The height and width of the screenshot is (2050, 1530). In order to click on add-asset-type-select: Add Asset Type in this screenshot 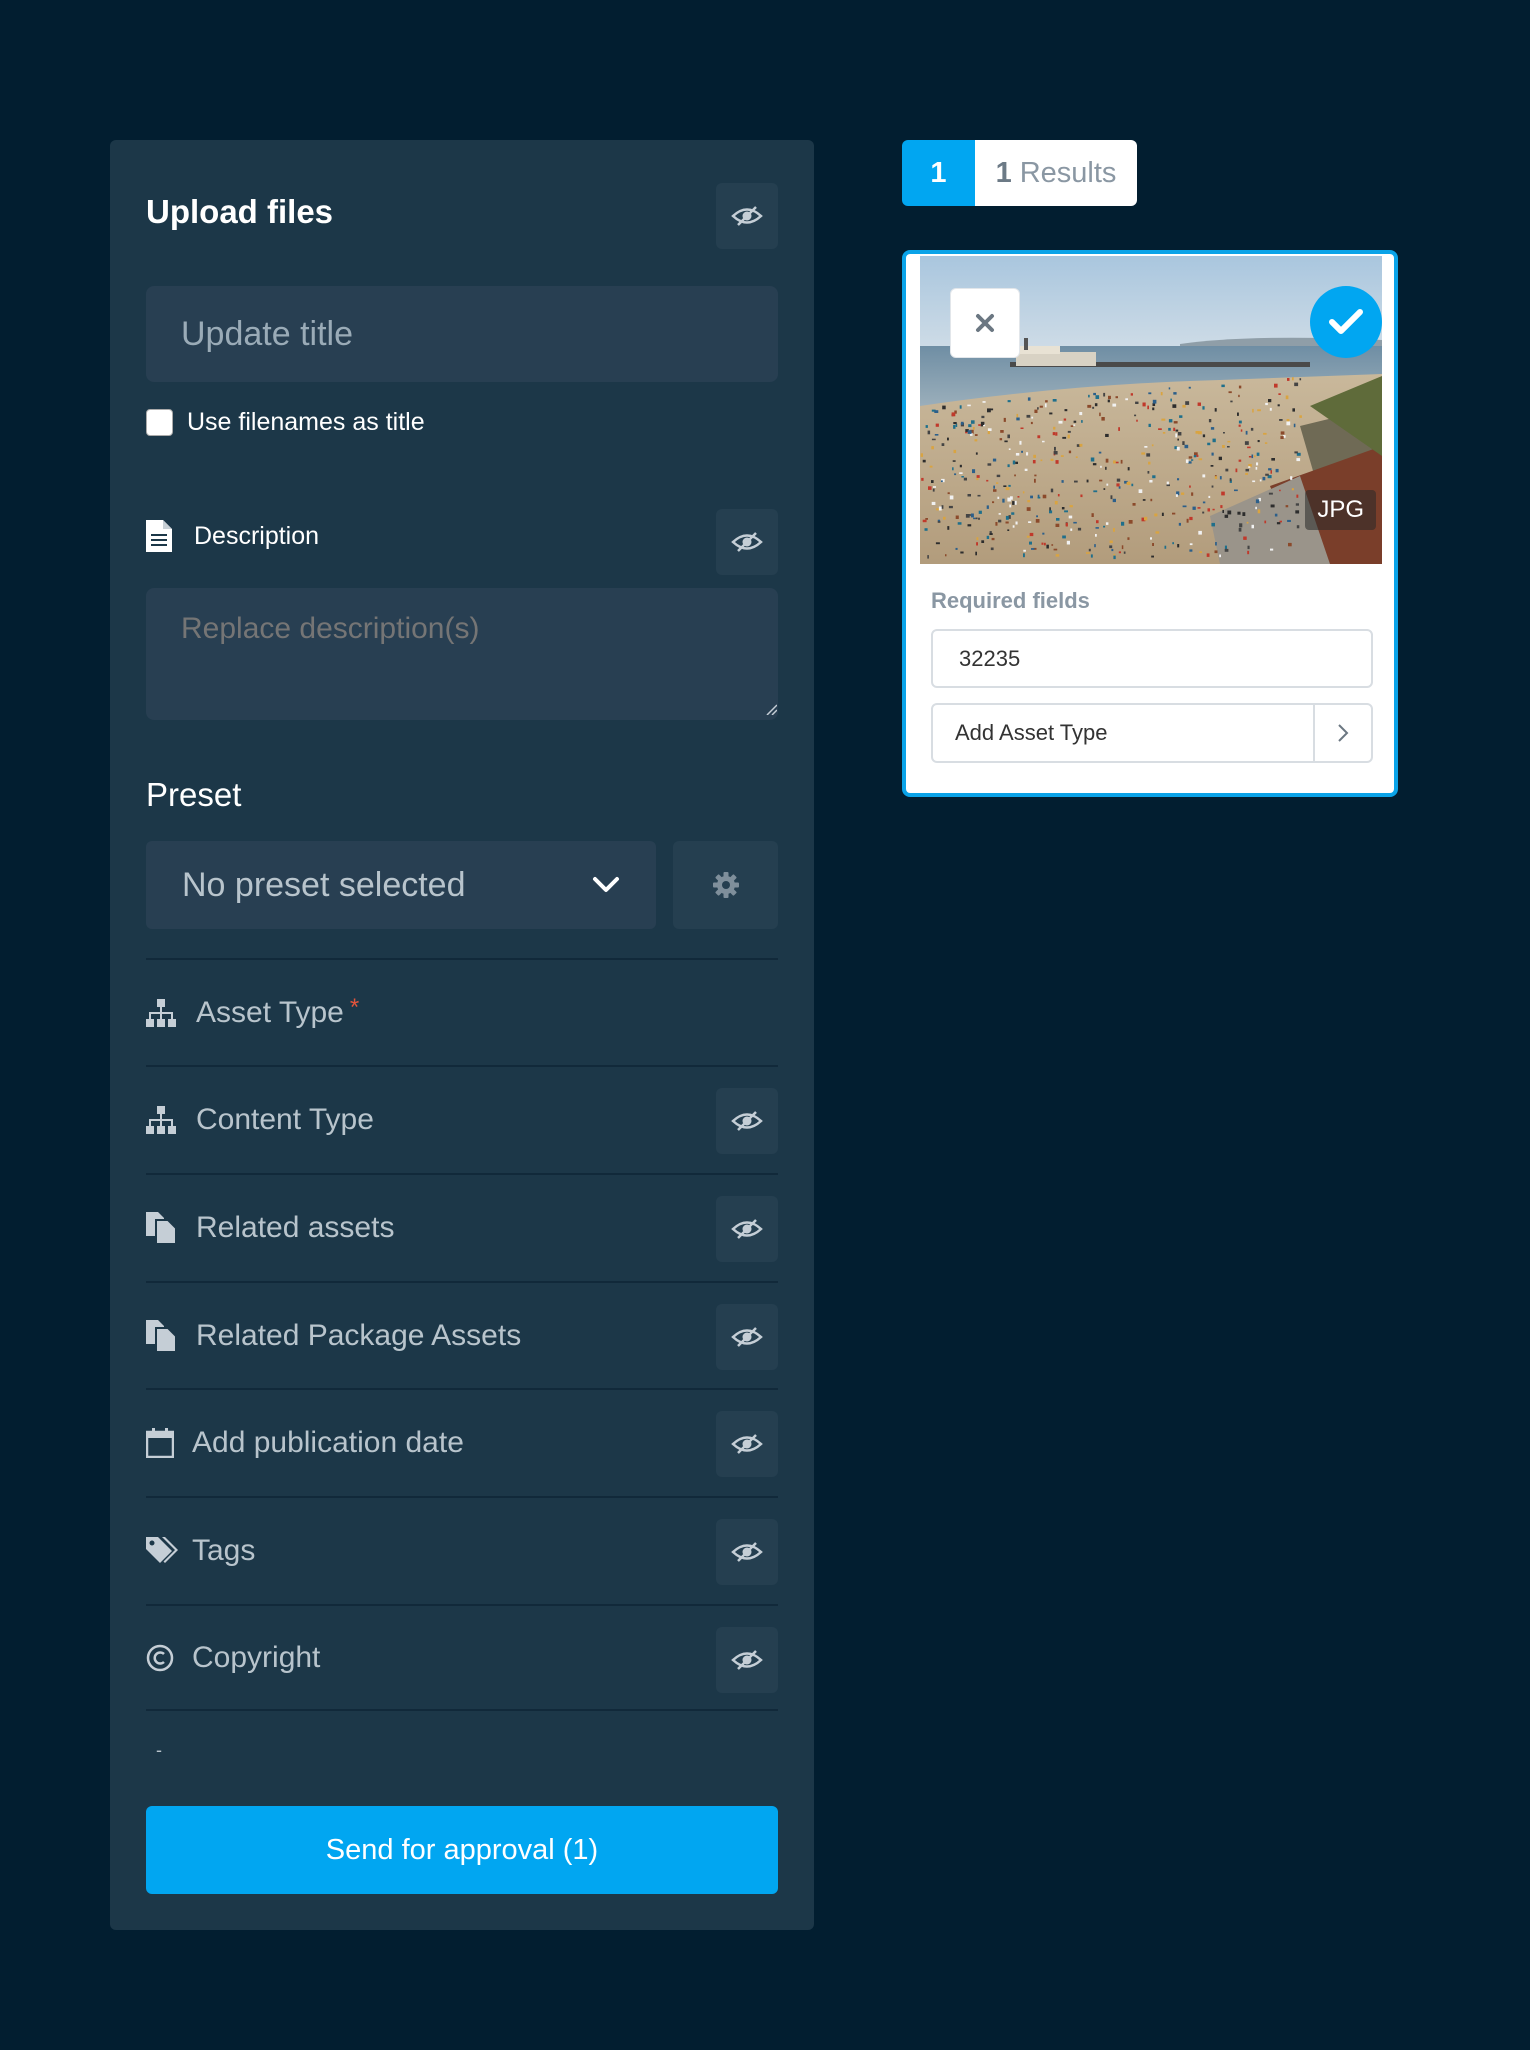, I will do `click(1152, 733)`.